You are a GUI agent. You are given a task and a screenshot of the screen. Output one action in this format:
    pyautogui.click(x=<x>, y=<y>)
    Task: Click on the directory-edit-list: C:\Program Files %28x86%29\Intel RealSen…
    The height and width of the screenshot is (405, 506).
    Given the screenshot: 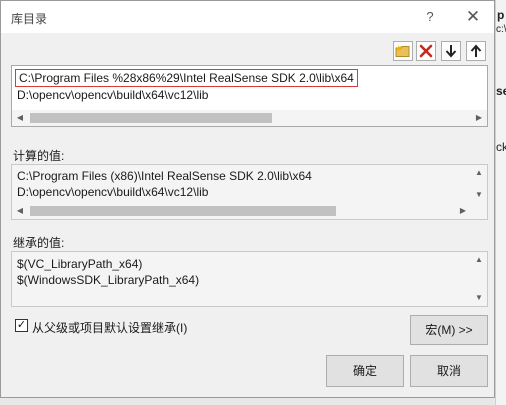 What is the action you would take?
    pyautogui.click(x=249, y=96)
    